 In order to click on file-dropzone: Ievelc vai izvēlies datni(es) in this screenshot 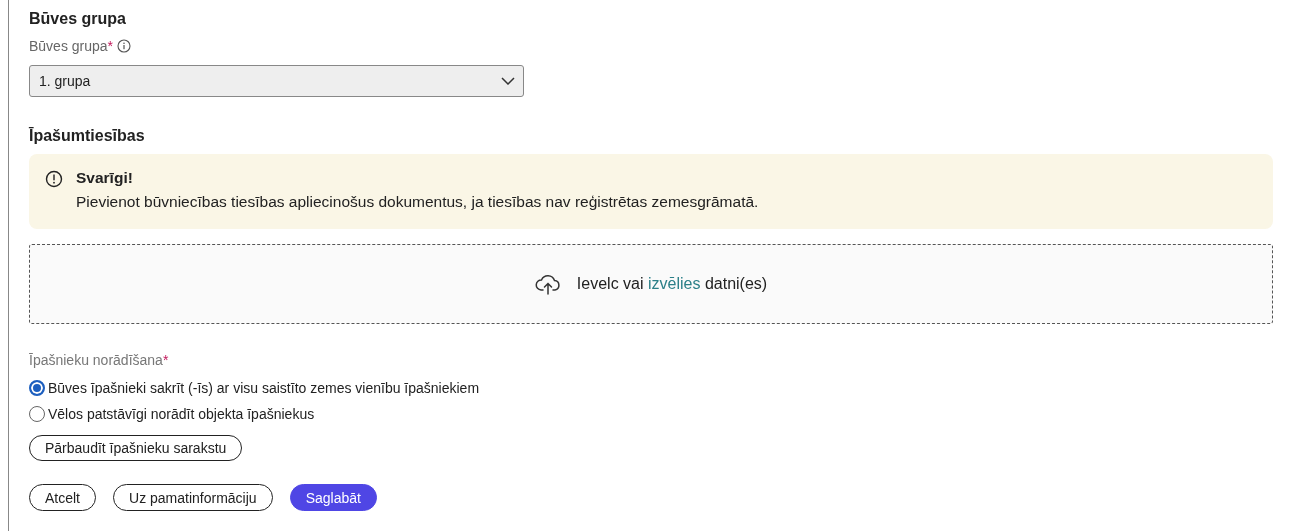, I will do `click(651, 284)`.